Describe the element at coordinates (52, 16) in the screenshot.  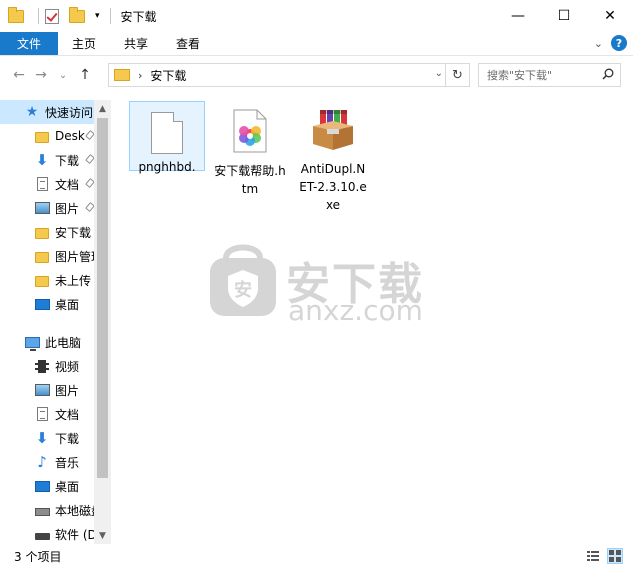
I see `properties-icon` at that location.